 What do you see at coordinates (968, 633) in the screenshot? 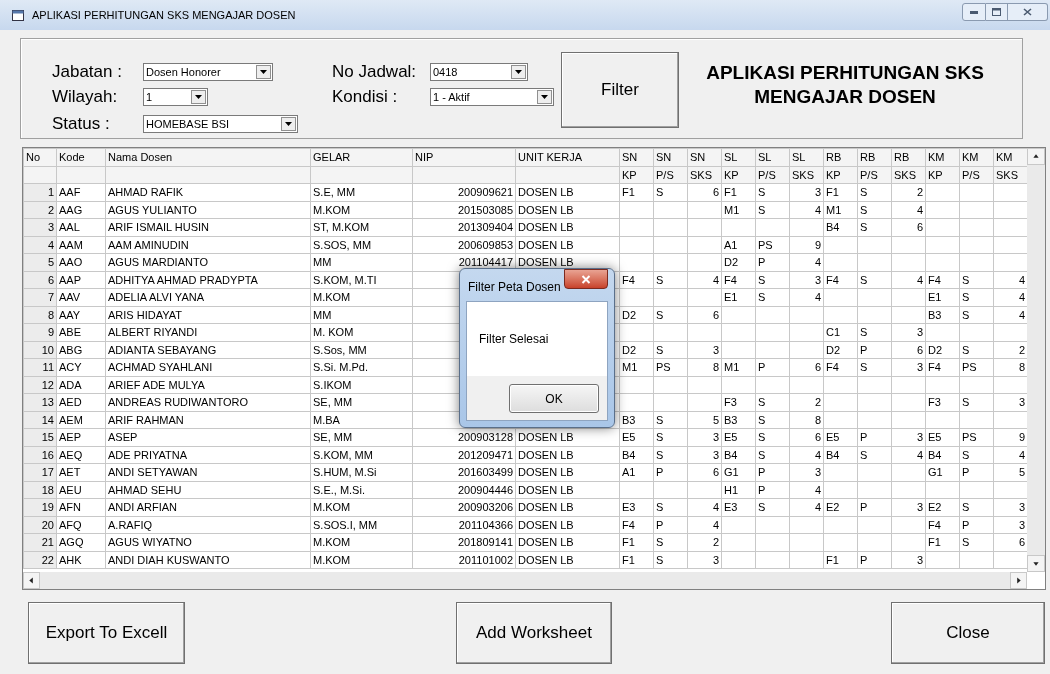
I see `close-button: Close` at bounding box center [968, 633].